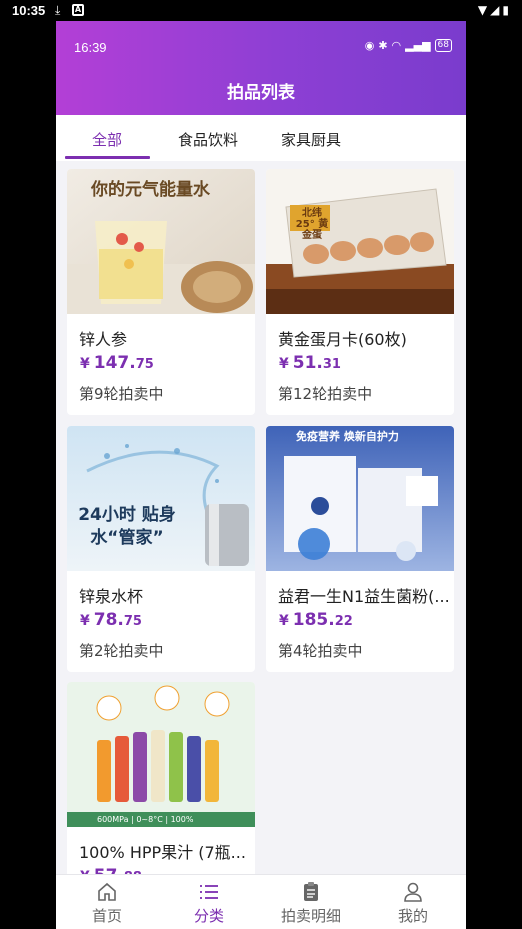  I want to click on product-image-text: 你的元气能量水, so click(150, 190).